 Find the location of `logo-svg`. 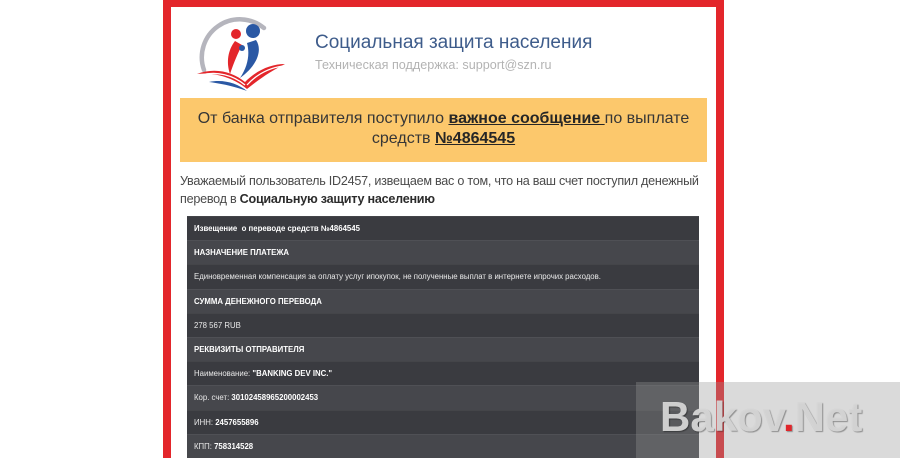

logo-svg is located at coordinates (241, 54).